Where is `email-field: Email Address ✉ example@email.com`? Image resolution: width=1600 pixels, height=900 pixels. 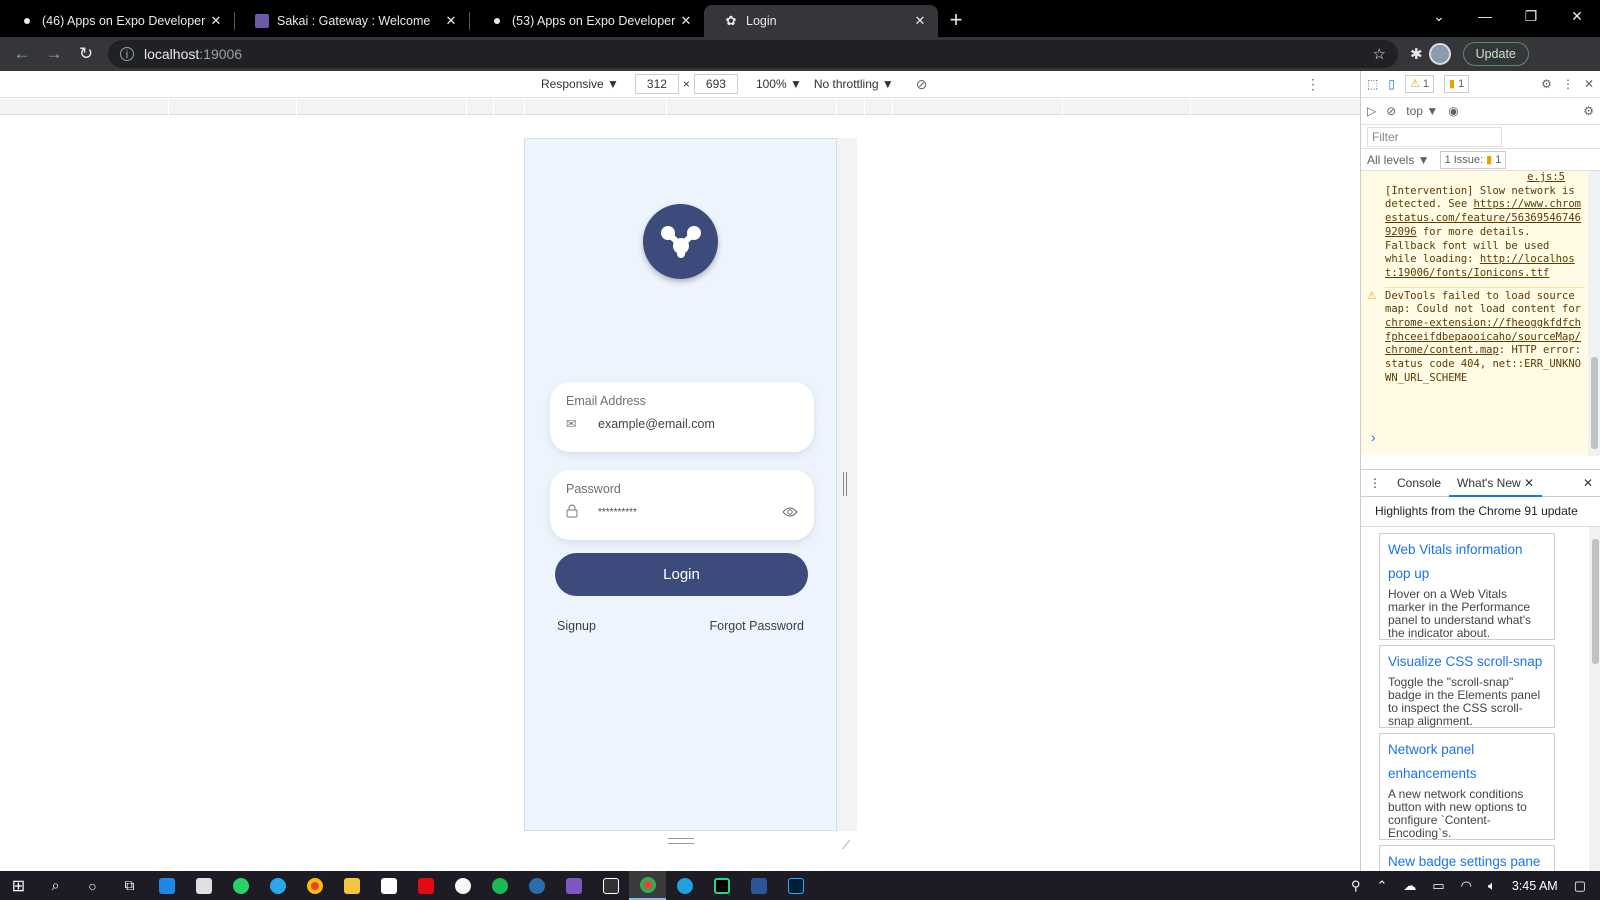 email-field: Email Address ✉ example@email.com is located at coordinates (682, 417).